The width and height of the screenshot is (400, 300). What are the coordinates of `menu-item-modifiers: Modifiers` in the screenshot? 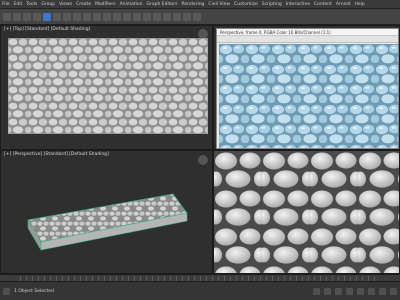 It's located at (105, 4).